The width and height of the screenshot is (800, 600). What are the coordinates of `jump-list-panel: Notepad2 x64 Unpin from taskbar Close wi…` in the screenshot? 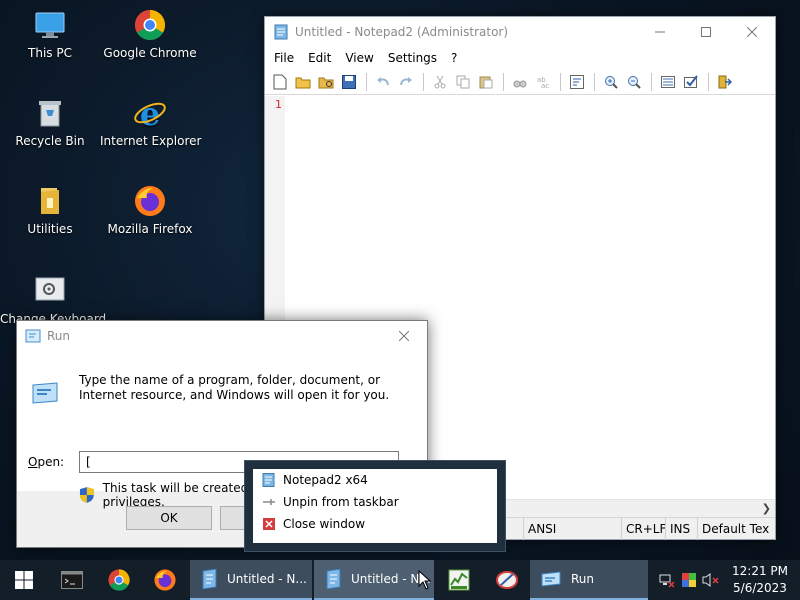 It's located at (375, 506).